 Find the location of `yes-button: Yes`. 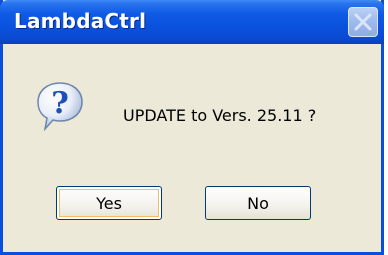

yes-button: Yes is located at coordinates (109, 203).